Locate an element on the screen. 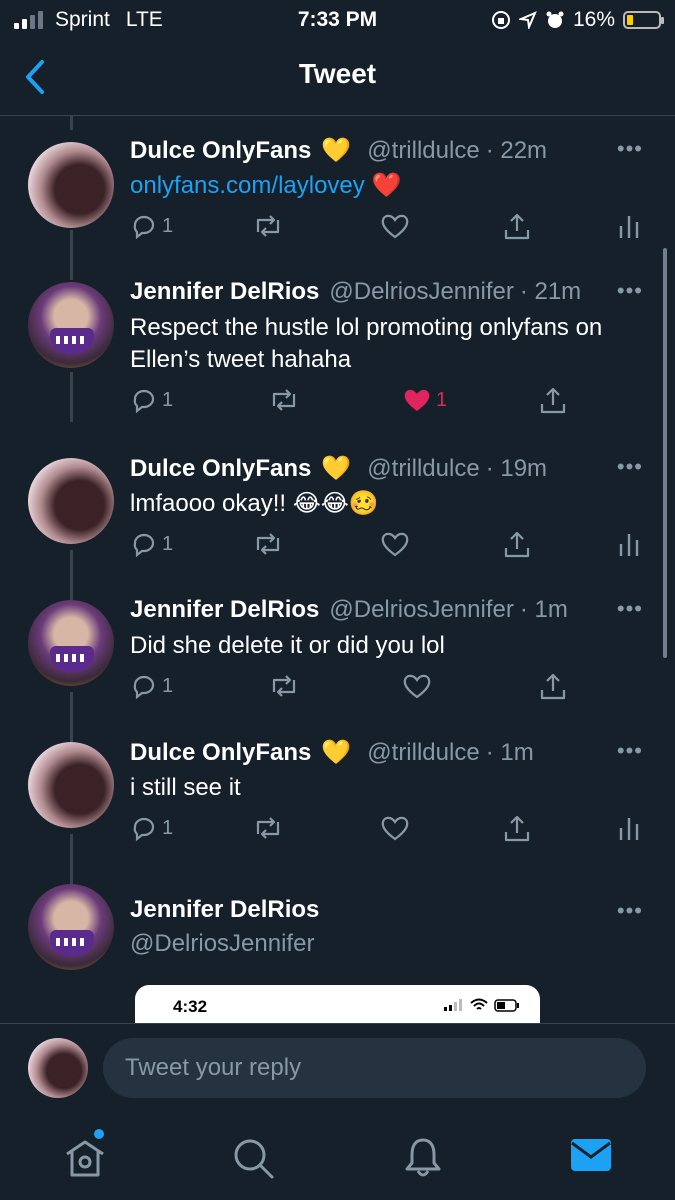  reply-input is located at coordinates (374, 1068).